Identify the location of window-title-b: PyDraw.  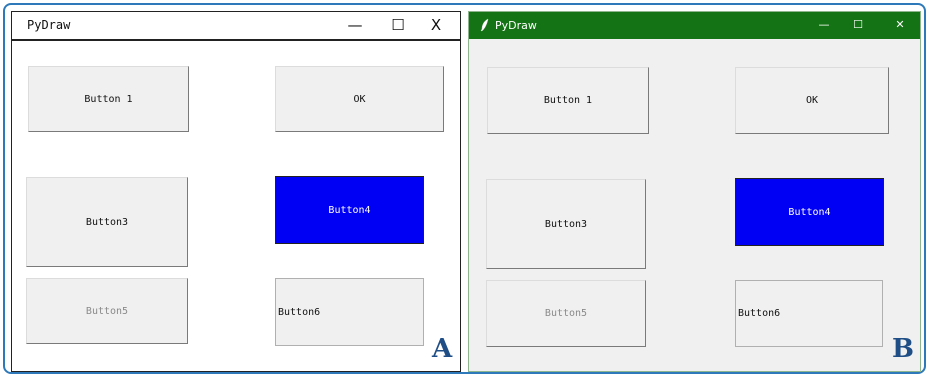
(516, 25).